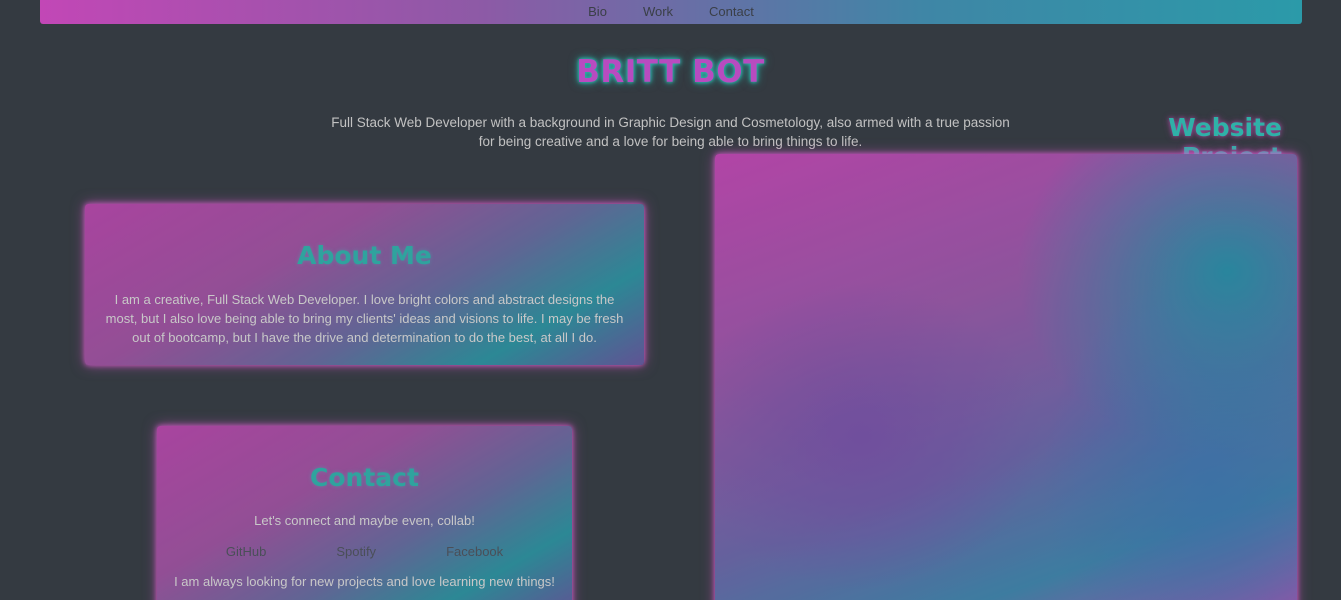  What do you see at coordinates (658, 11) in the screenshot?
I see `nav-link-work: Work` at bounding box center [658, 11].